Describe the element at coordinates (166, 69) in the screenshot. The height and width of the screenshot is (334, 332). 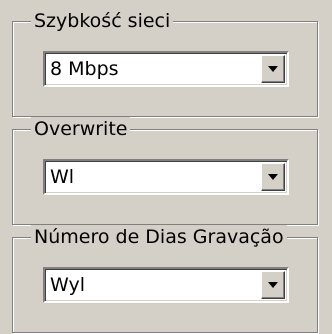
I see `network-speed-select: 8 Mbps` at that location.